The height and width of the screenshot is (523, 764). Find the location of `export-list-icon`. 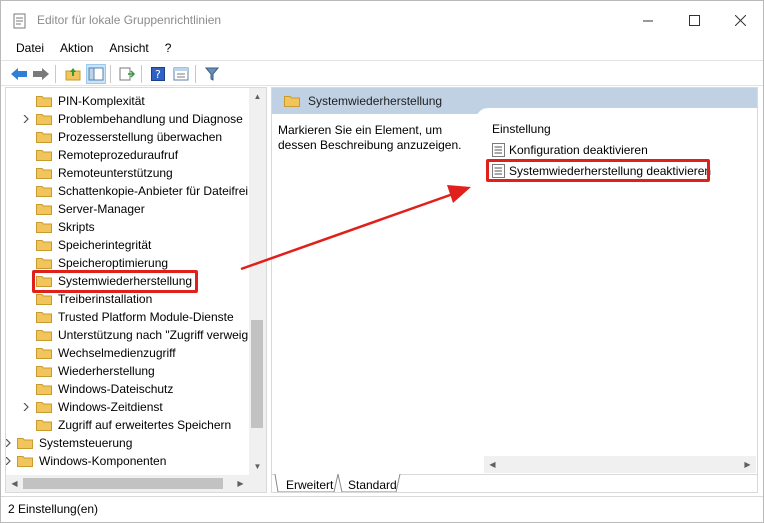

export-list-icon is located at coordinates (127, 74).